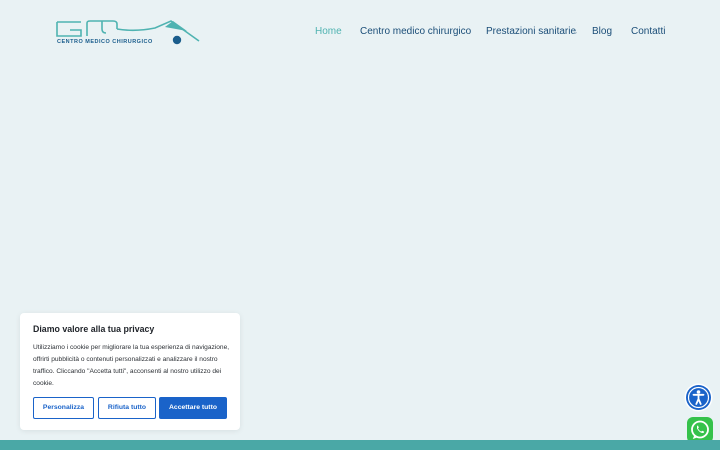 The image size is (720, 450). I want to click on footer-band, so click(360, 445).